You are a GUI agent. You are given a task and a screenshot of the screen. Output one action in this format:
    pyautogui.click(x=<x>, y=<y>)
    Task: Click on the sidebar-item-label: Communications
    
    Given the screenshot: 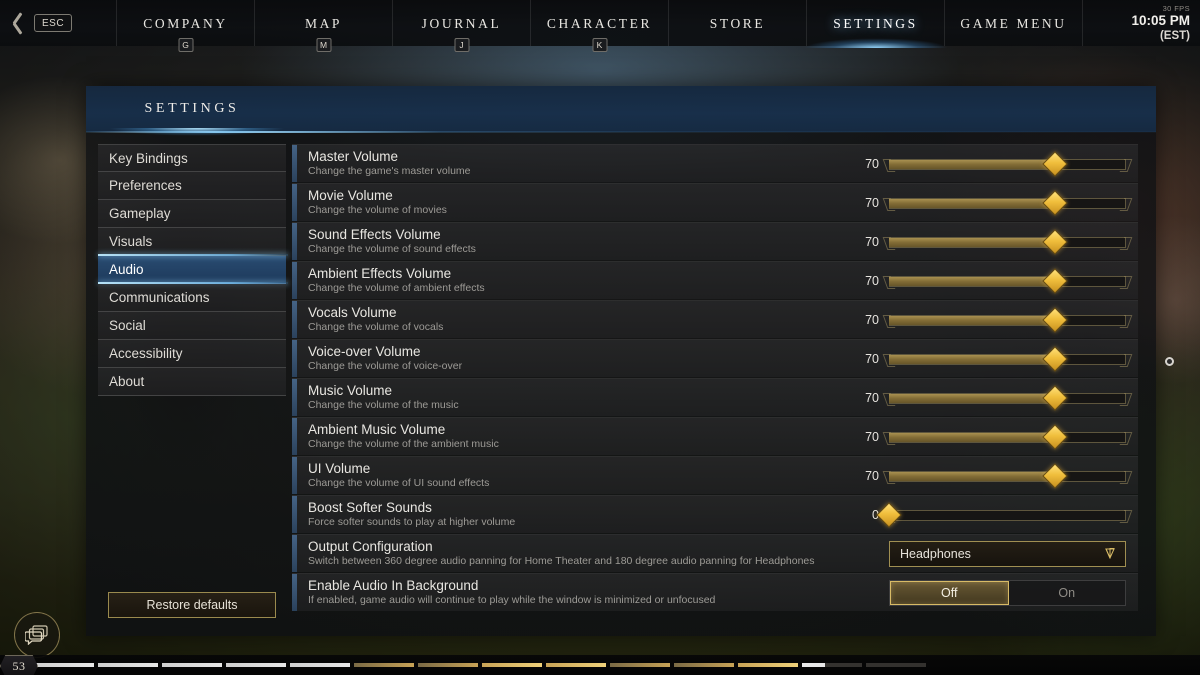 What is the action you would take?
    pyautogui.click(x=159, y=297)
    